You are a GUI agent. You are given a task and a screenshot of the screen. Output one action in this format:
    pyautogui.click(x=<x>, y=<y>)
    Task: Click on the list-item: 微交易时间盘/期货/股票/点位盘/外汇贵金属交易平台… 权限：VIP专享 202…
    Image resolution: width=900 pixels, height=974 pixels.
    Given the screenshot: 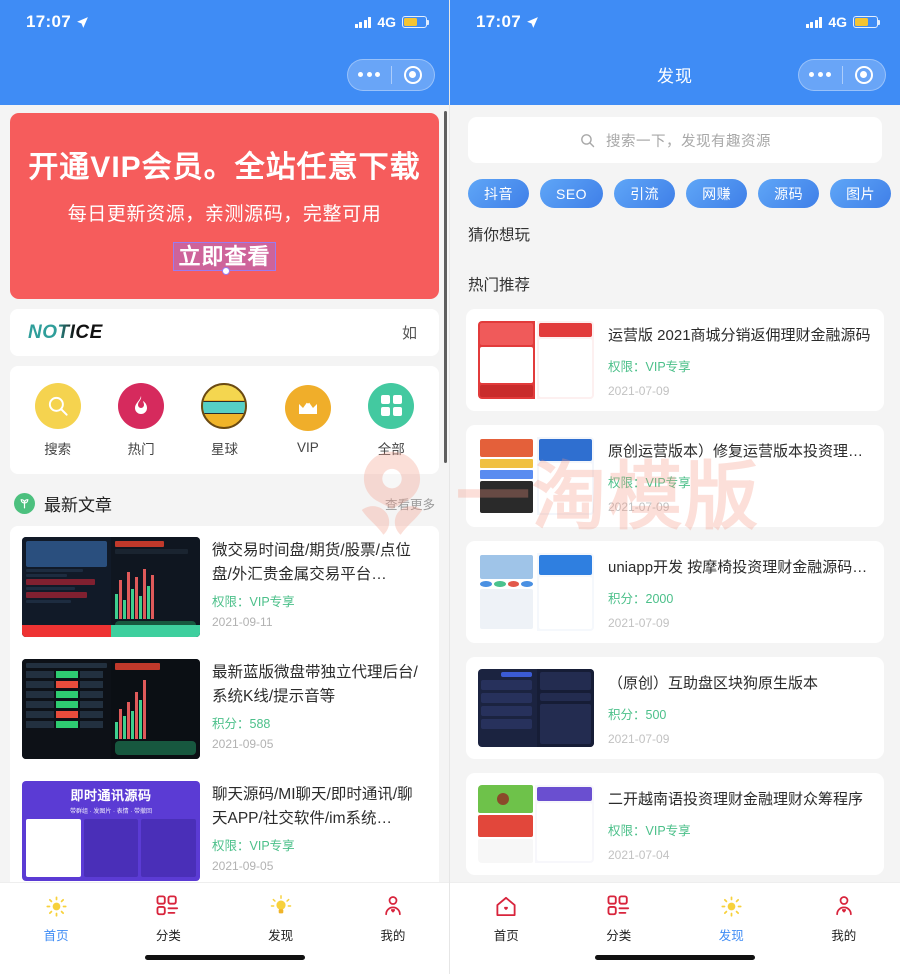 What is the action you would take?
    pyautogui.click(x=224, y=587)
    